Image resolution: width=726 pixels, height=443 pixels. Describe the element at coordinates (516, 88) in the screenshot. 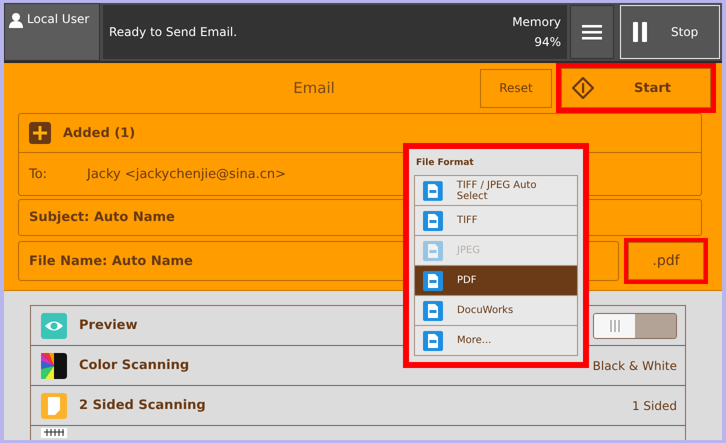

I see `reset-button: Reset` at that location.